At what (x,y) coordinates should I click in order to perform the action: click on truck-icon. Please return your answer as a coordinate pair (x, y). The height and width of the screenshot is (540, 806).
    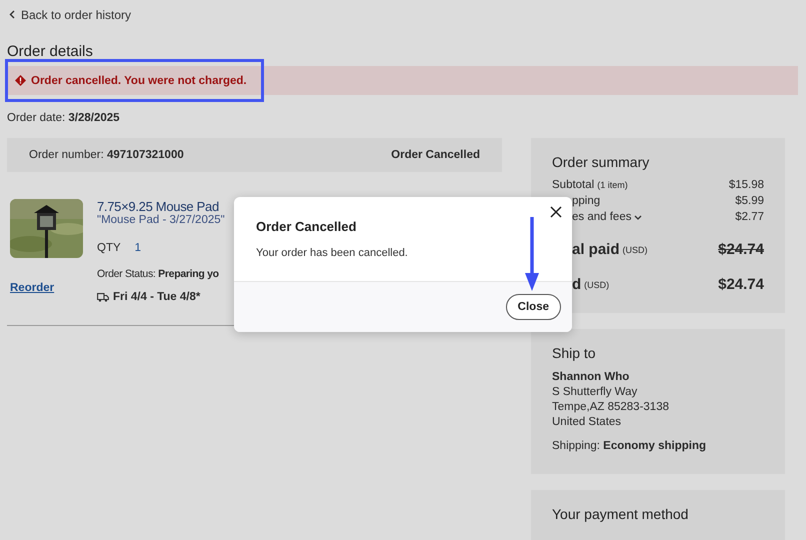
    Looking at the image, I should click on (103, 297).